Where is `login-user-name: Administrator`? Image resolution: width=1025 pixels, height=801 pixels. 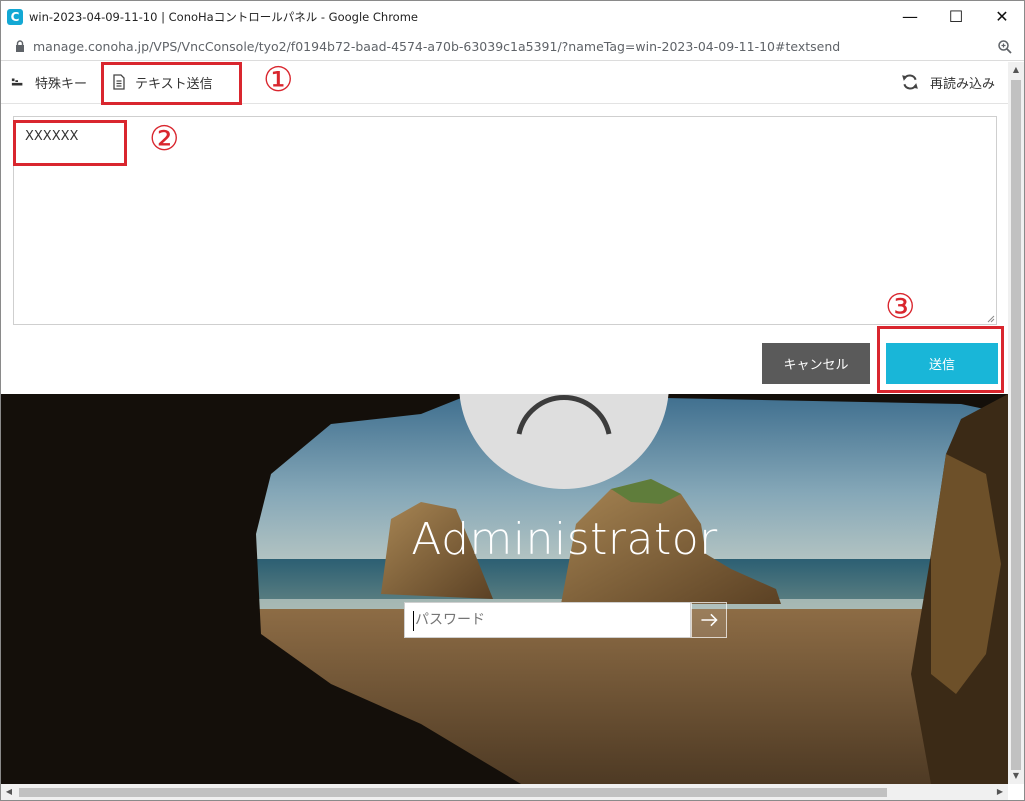
login-user-name: Administrator is located at coordinates (564, 539).